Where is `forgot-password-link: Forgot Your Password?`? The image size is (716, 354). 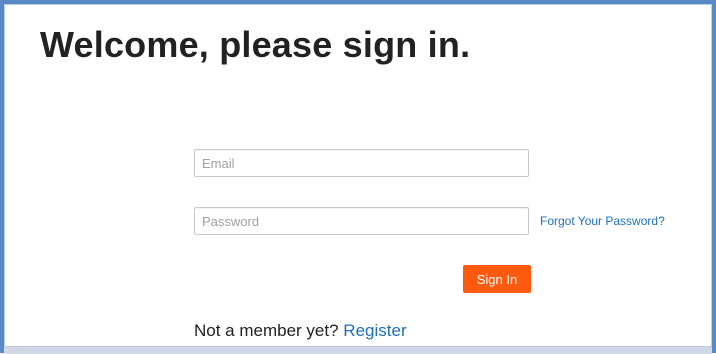
forgot-password-link: Forgot Your Password? is located at coordinates (602, 221).